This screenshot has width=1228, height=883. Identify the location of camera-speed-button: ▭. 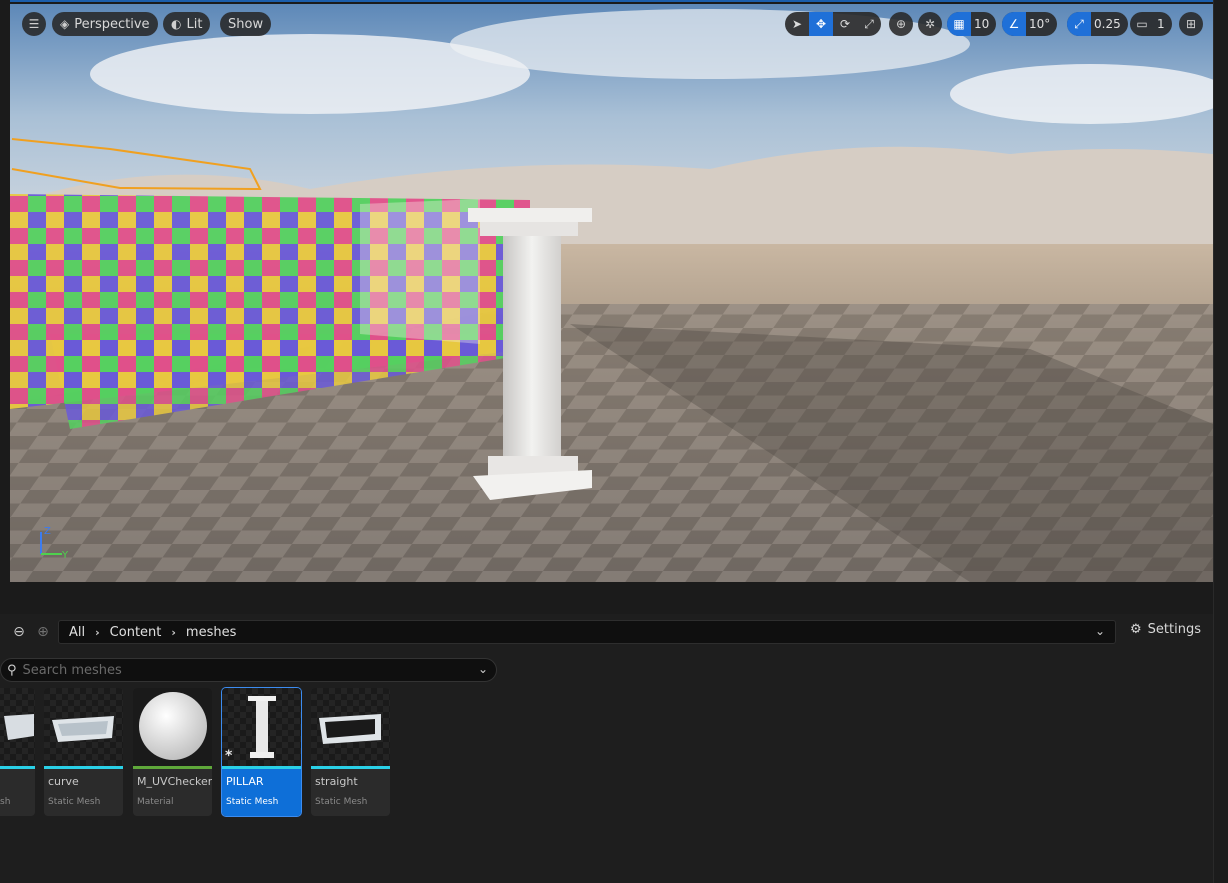
(1142, 24).